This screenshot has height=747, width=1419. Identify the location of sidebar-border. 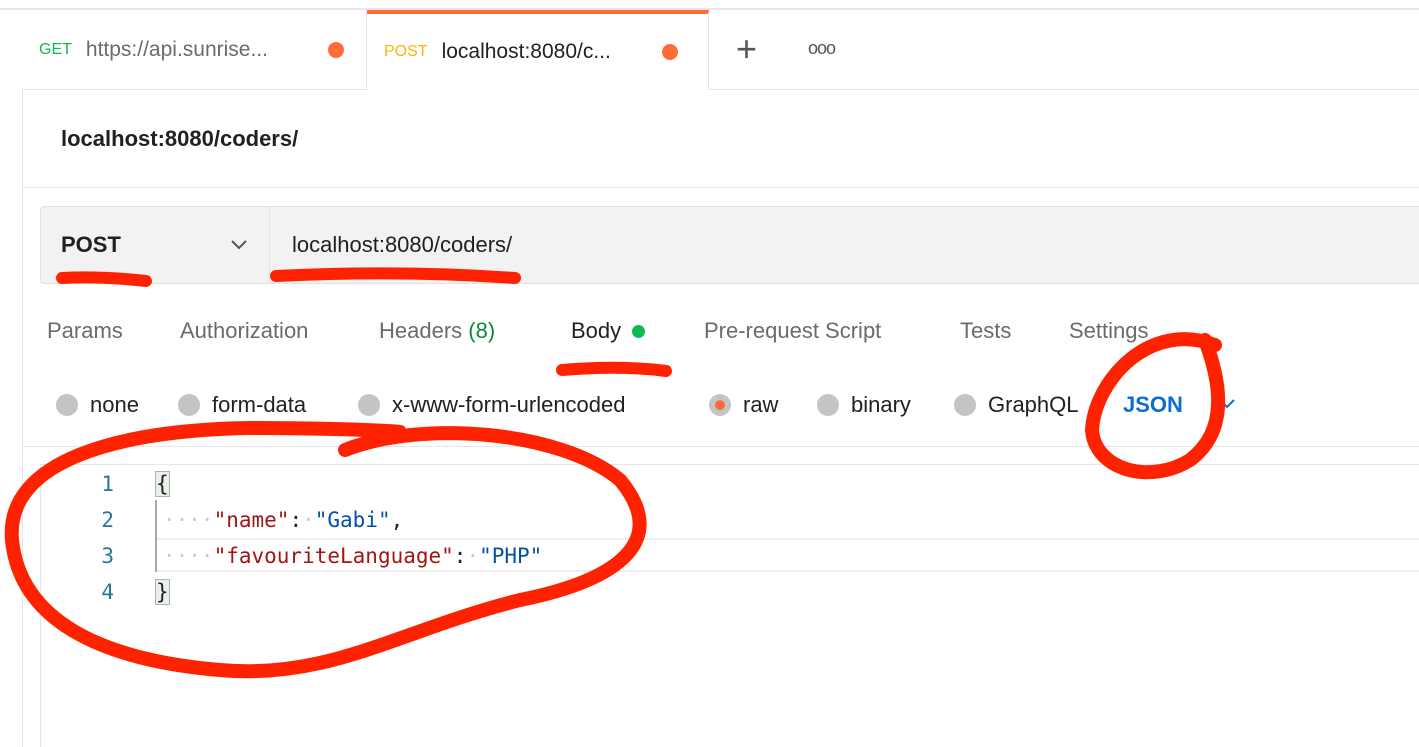
(22, 378).